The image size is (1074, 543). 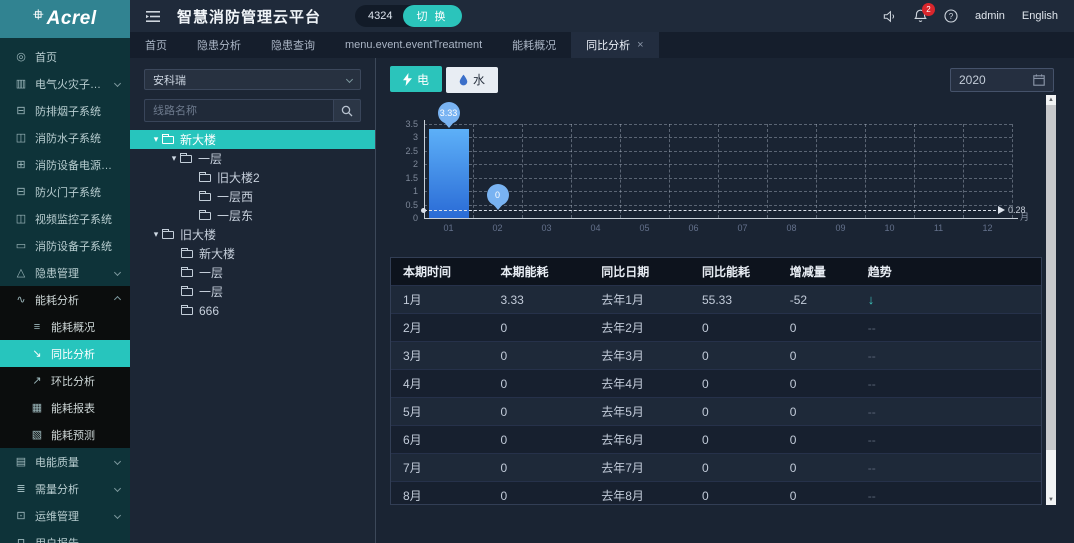 What do you see at coordinates (77, 165) in the screenshot?
I see `sidebar-item-label: 消防设备电源子系统` at bounding box center [77, 165].